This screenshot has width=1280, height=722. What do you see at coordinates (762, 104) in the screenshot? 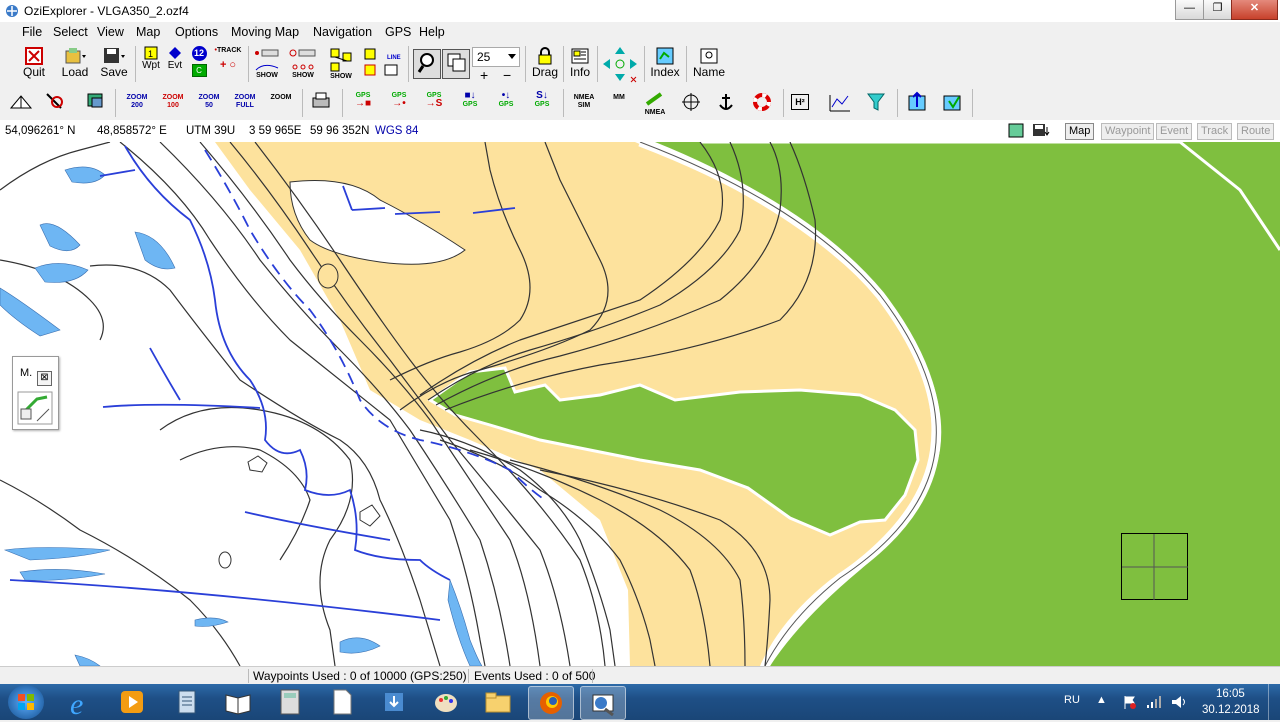
I see `lifebuoy-icon` at bounding box center [762, 104].